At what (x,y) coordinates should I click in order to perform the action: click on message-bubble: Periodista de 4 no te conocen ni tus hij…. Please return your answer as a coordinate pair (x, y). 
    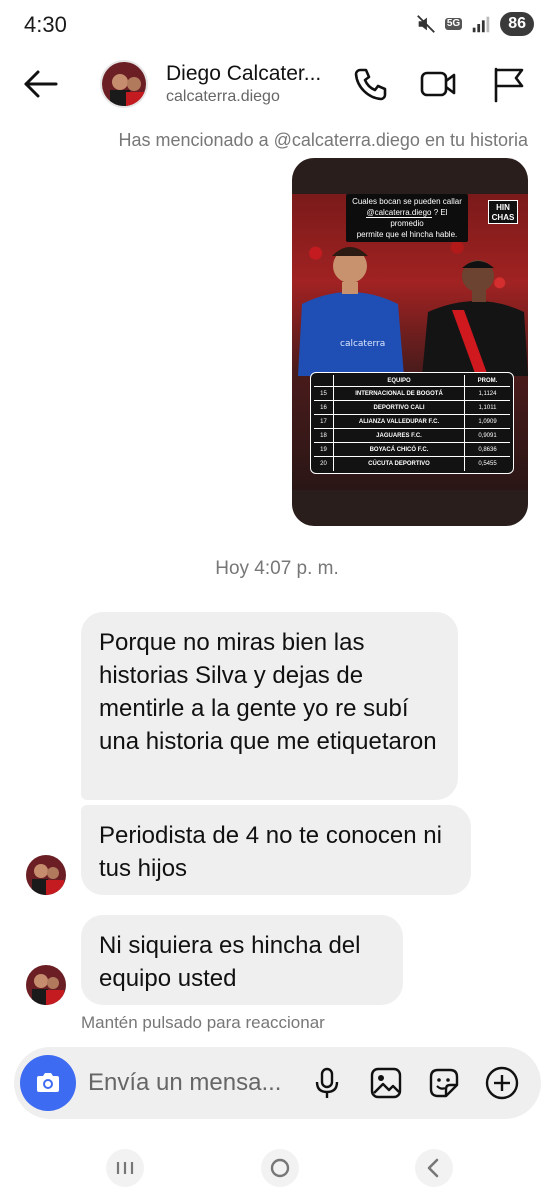
    Looking at the image, I should click on (276, 850).